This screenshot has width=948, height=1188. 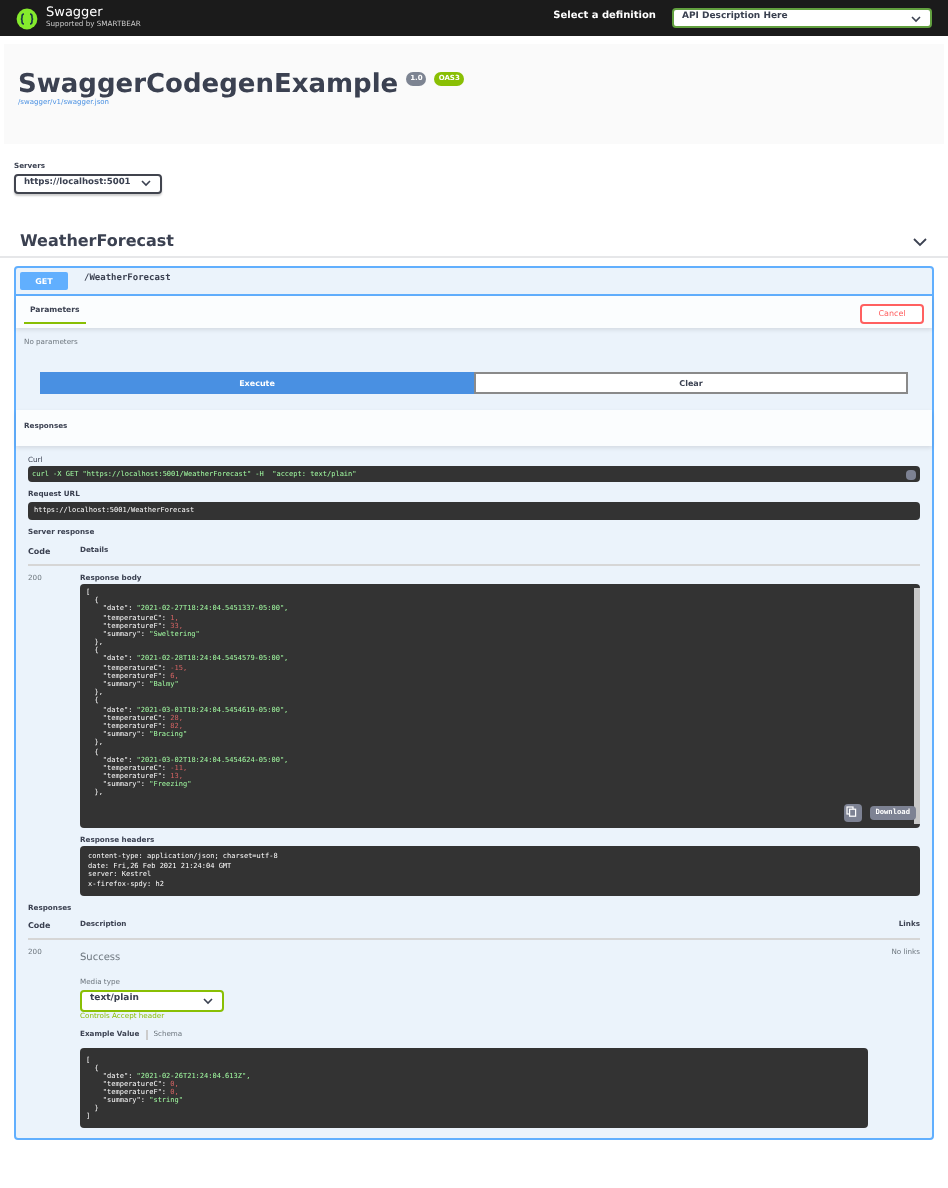 What do you see at coordinates (27, 18) in the screenshot?
I see `logo-icon` at bounding box center [27, 18].